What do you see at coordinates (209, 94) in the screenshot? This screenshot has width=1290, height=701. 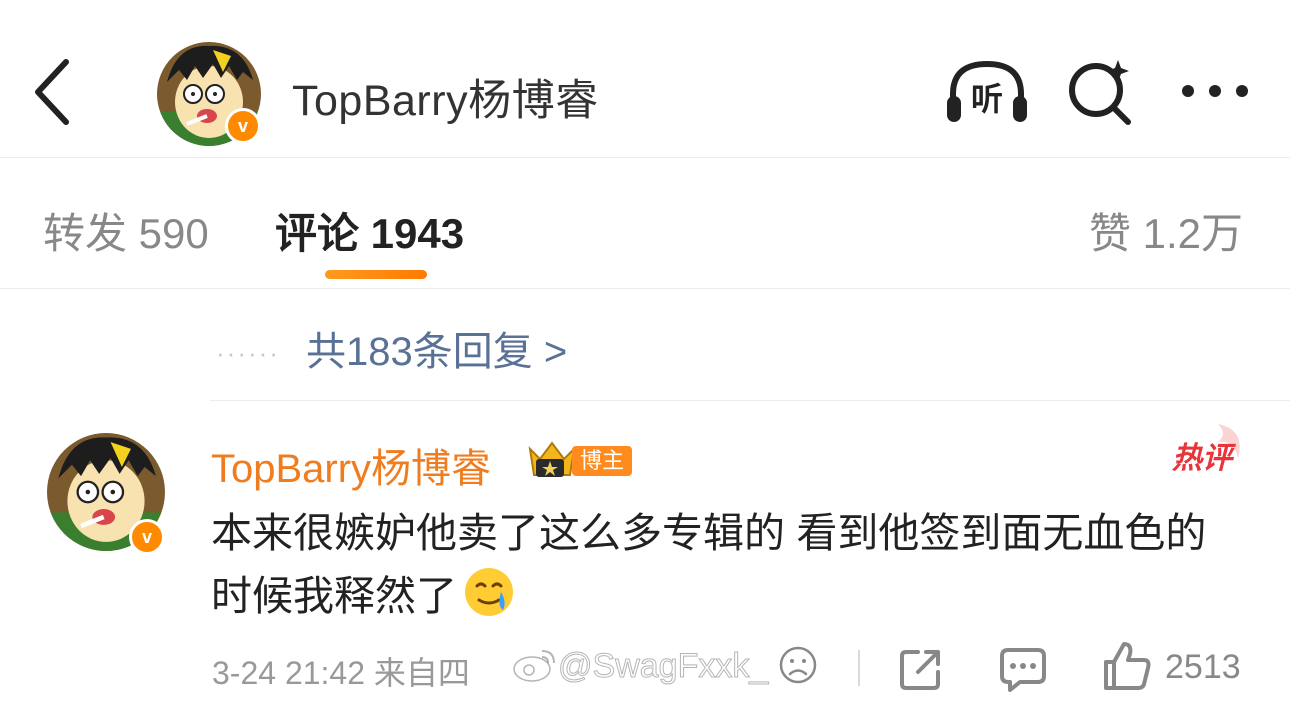 I see `header-avatar: v` at bounding box center [209, 94].